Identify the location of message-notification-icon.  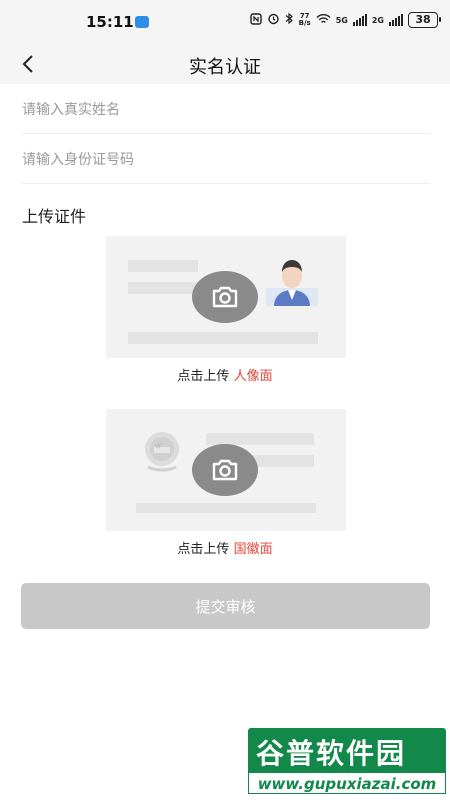
(142, 22).